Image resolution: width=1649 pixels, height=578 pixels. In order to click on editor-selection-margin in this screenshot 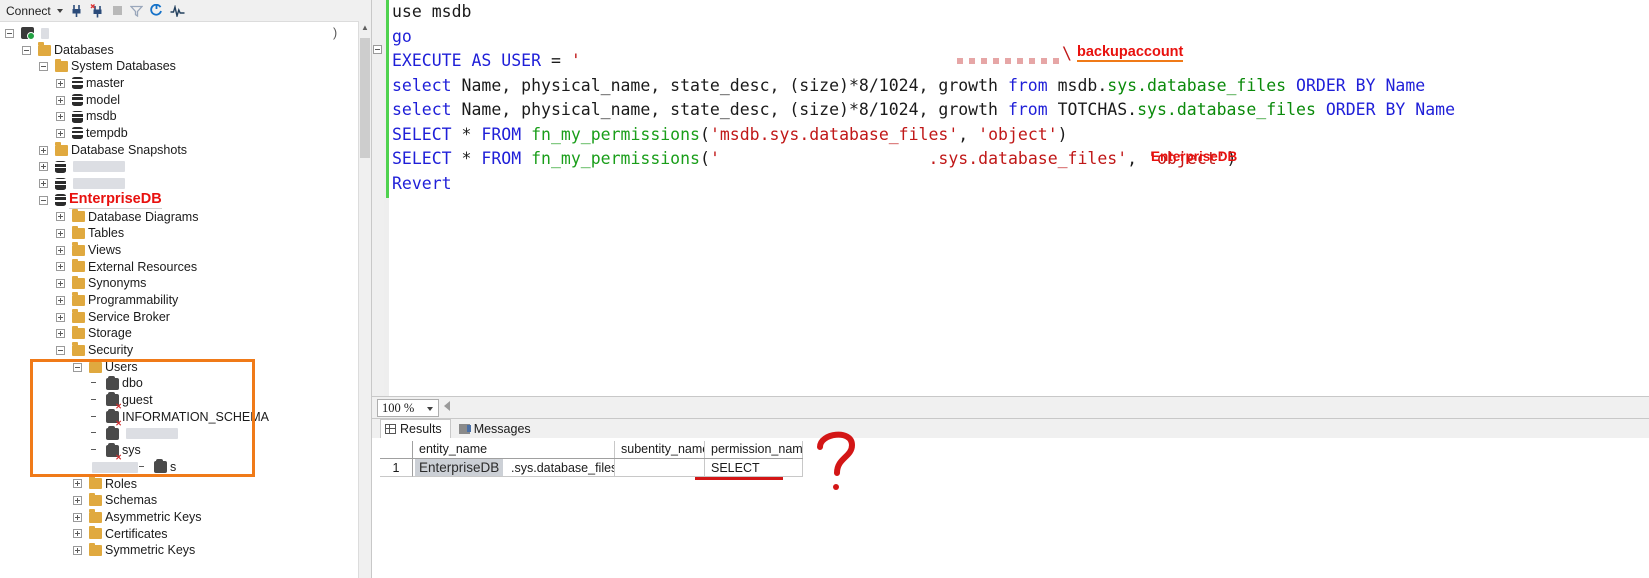, I will do `click(378, 198)`.